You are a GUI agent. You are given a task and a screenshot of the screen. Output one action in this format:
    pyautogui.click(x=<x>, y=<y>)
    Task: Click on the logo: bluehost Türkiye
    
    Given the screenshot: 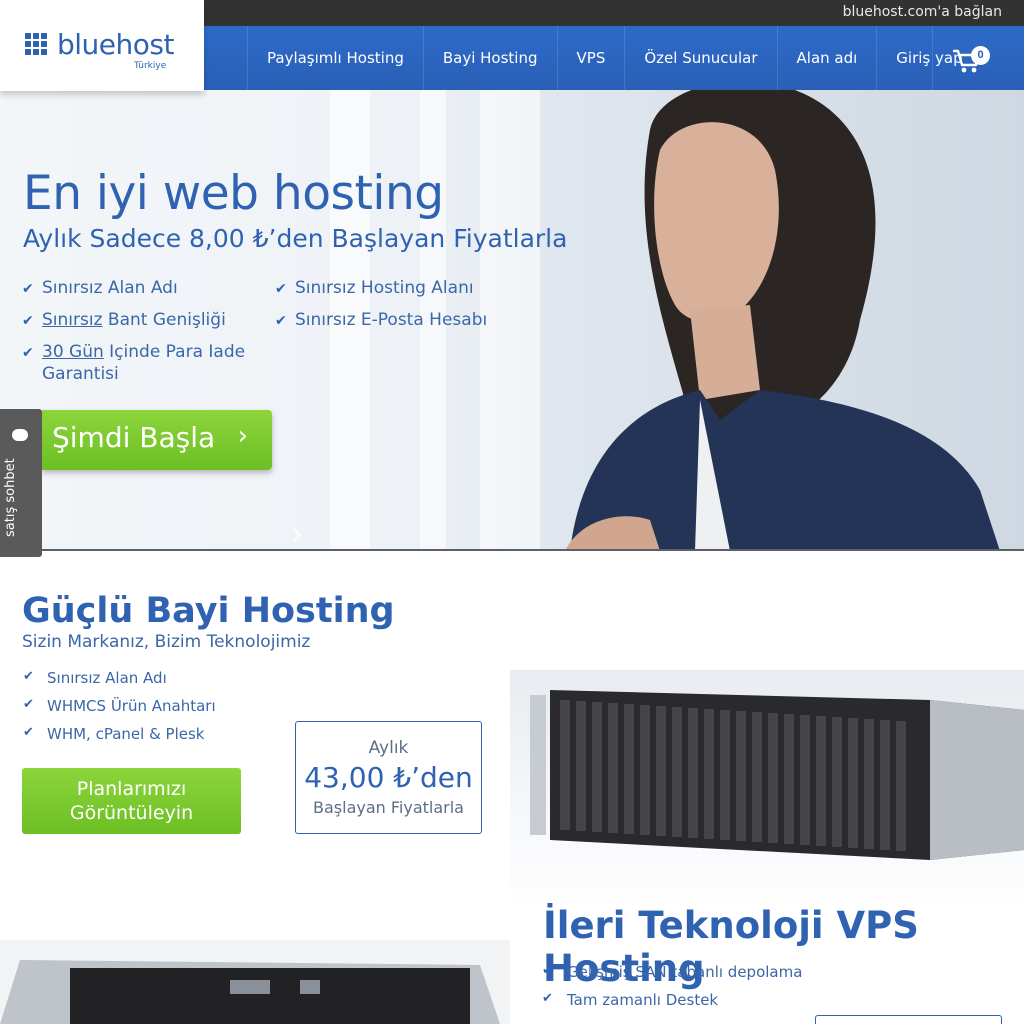 What is the action you would take?
    pyautogui.click(x=102, y=45)
    